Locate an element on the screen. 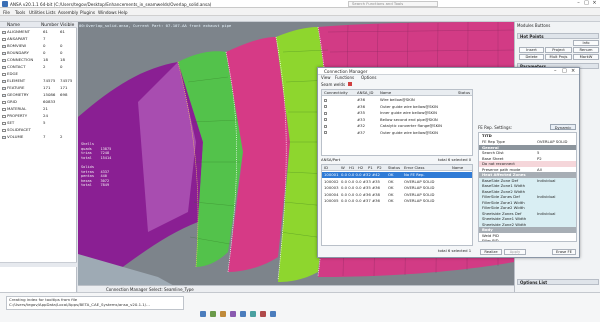  table-row: 100003 0.0 0.0 0.0 #35 #36 OK OVERLAP SOLID is located at coordinates (397, 188).